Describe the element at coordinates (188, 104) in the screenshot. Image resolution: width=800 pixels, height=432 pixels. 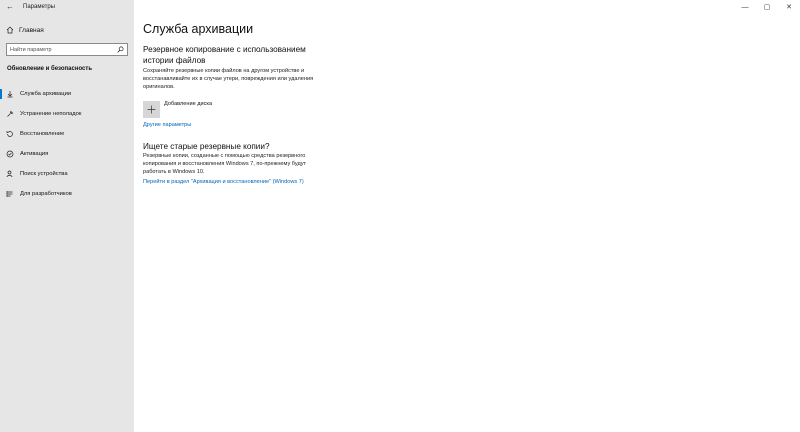
I see `add-drive-label: Добавление диска` at that location.